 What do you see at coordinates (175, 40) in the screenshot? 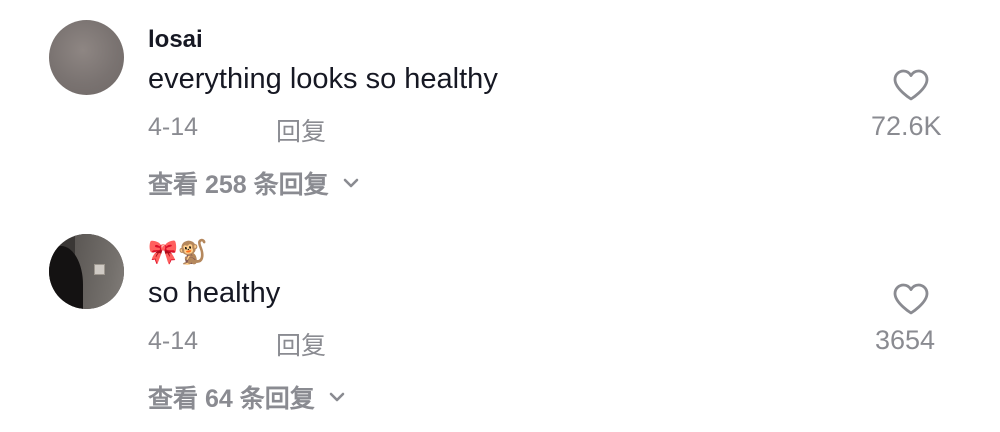
I see `comment-username: losai` at bounding box center [175, 40].